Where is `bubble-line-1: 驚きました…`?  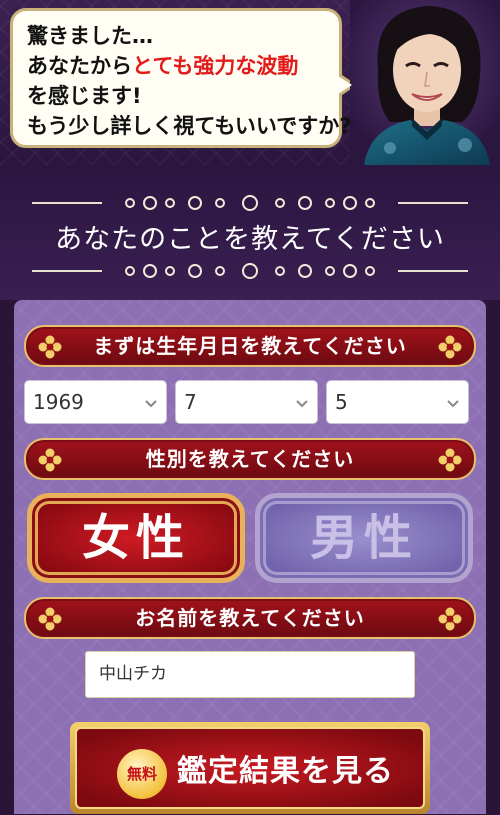
bubble-line-1: 驚きました… is located at coordinates (90, 36).